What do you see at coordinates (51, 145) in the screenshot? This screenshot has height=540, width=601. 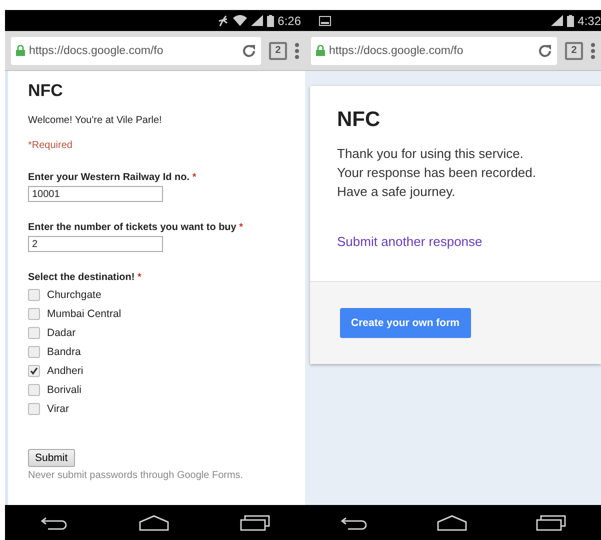 I see `required-note: *Required` at bounding box center [51, 145].